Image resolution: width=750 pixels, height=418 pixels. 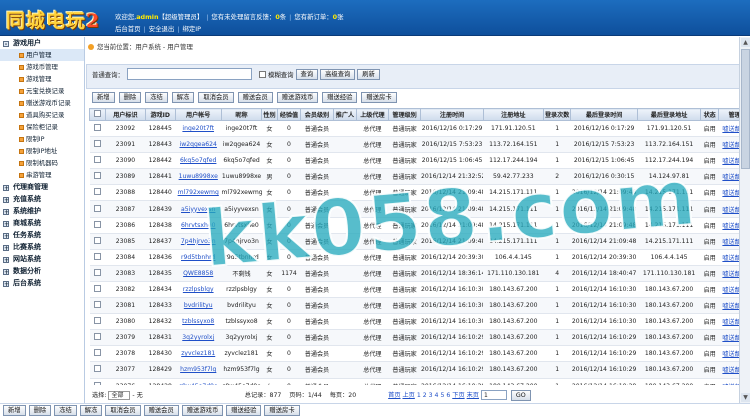 I want to click on toolbar-button-1: 删除, so click(x=130, y=97).